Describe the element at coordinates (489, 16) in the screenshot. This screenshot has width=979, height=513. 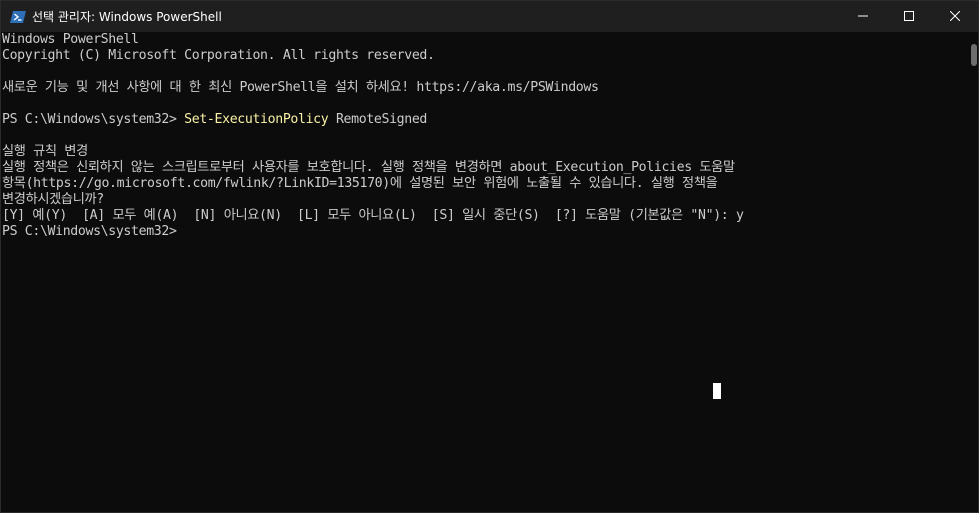
I see `title-bar: 선택 관리자: Windows PowerShell` at that location.